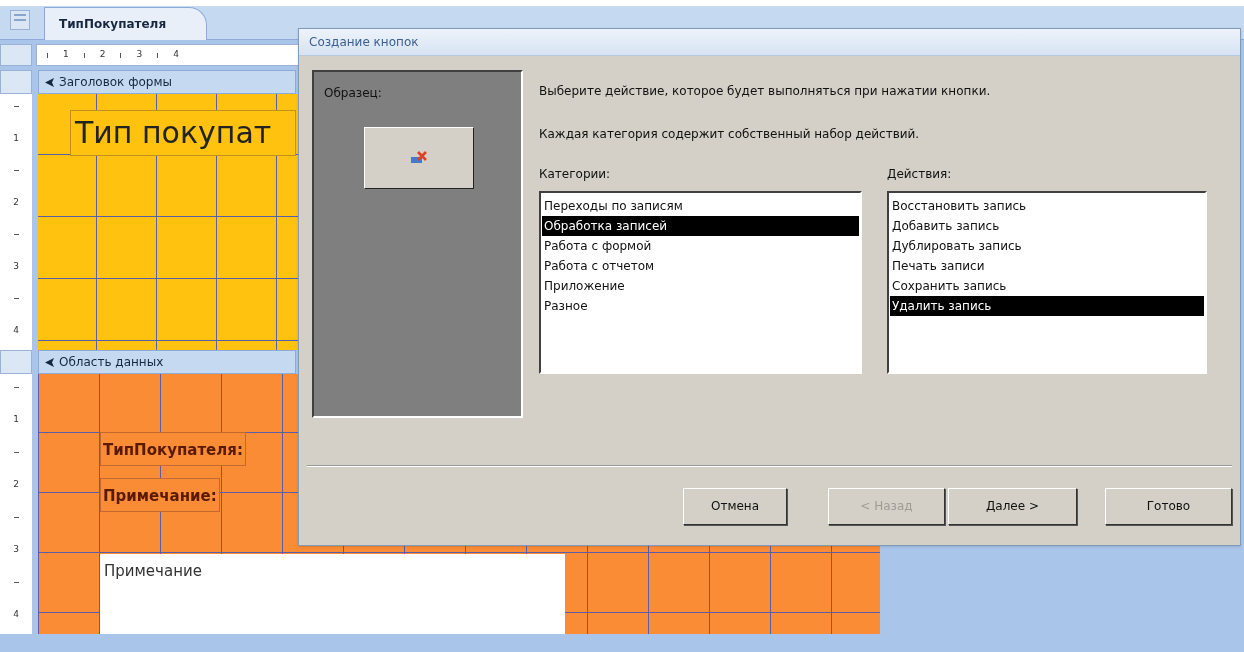 This screenshot has width=1244, height=652. Describe the element at coordinates (126, 23) in the screenshot. I see `document-tab: ТипПокупателя` at that location.